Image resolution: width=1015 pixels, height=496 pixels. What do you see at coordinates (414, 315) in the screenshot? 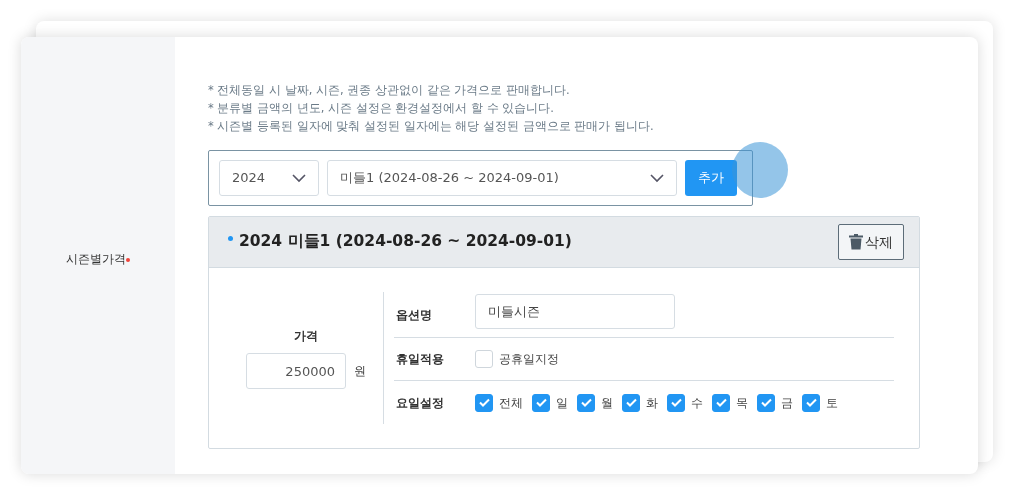
I see `option-name-label: 옵션명` at bounding box center [414, 315].